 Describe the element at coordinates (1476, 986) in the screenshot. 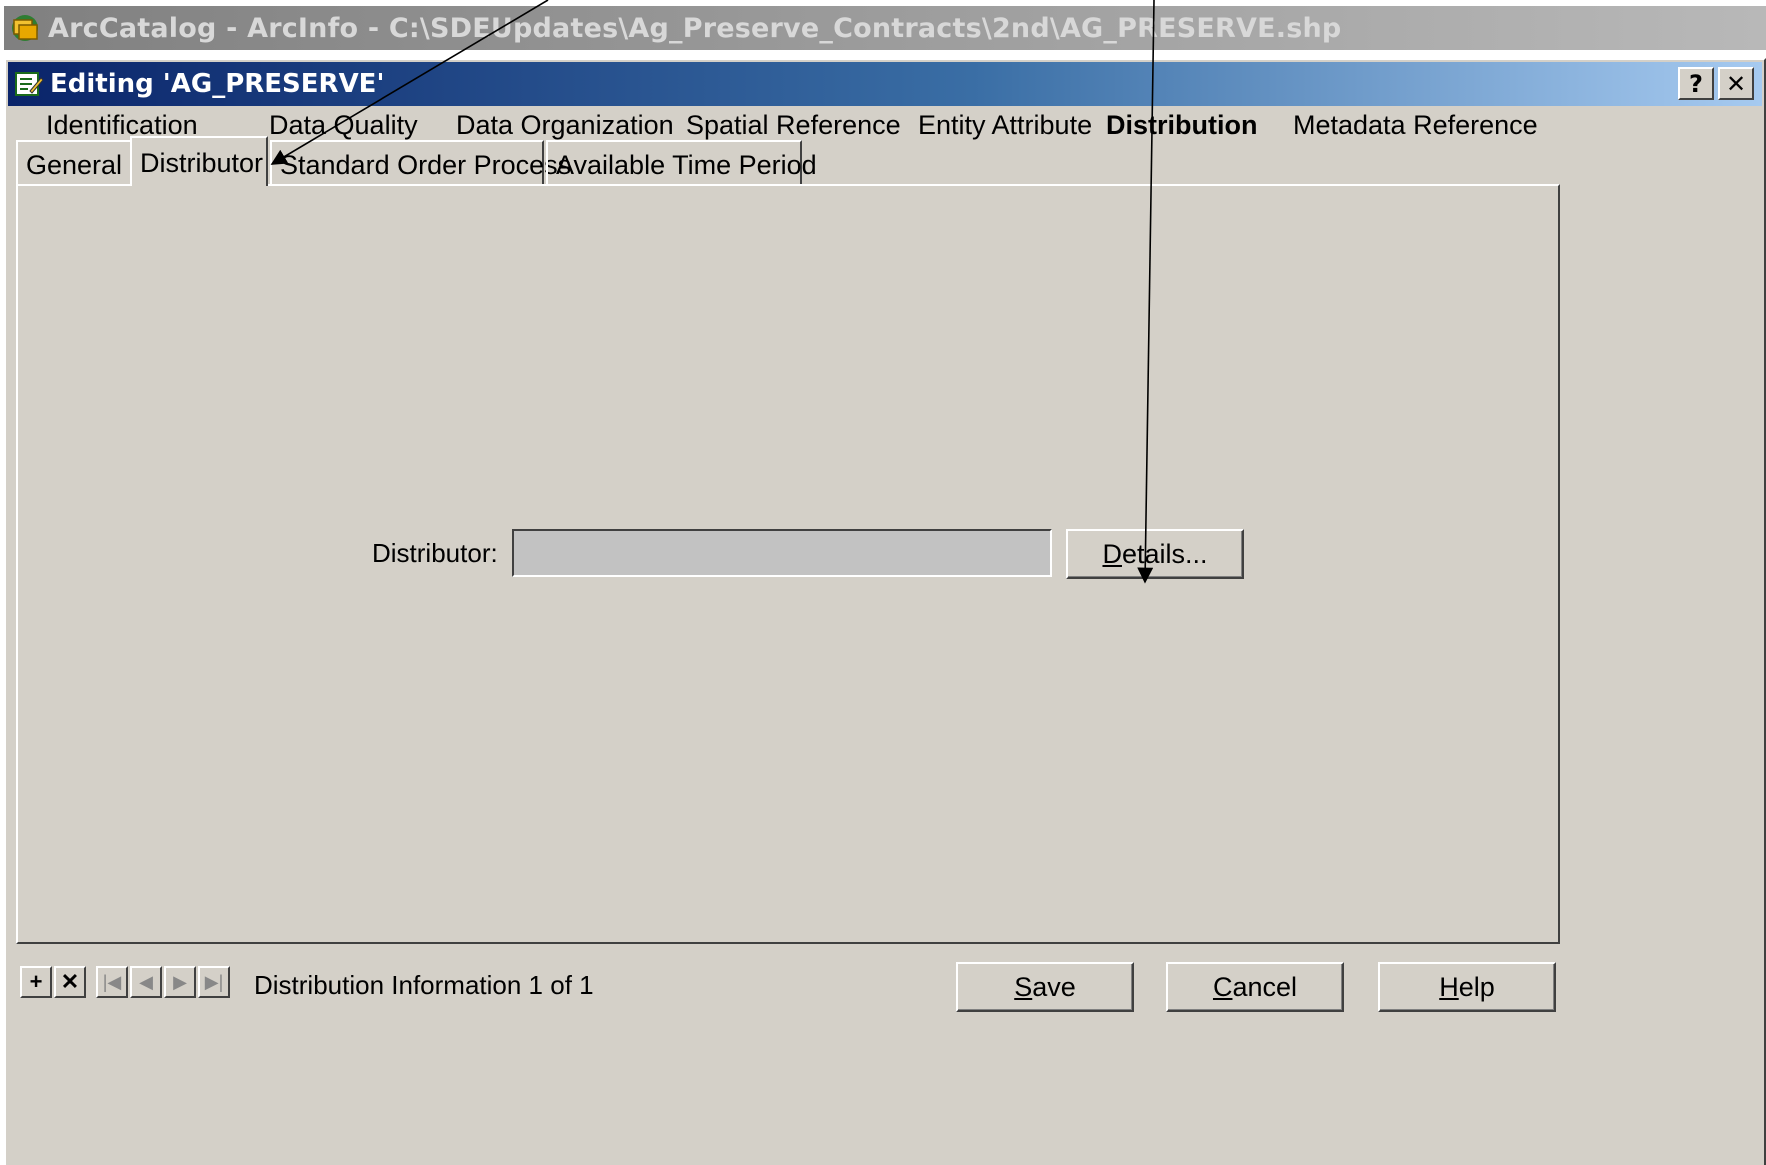

I see `help-label: elp` at that location.